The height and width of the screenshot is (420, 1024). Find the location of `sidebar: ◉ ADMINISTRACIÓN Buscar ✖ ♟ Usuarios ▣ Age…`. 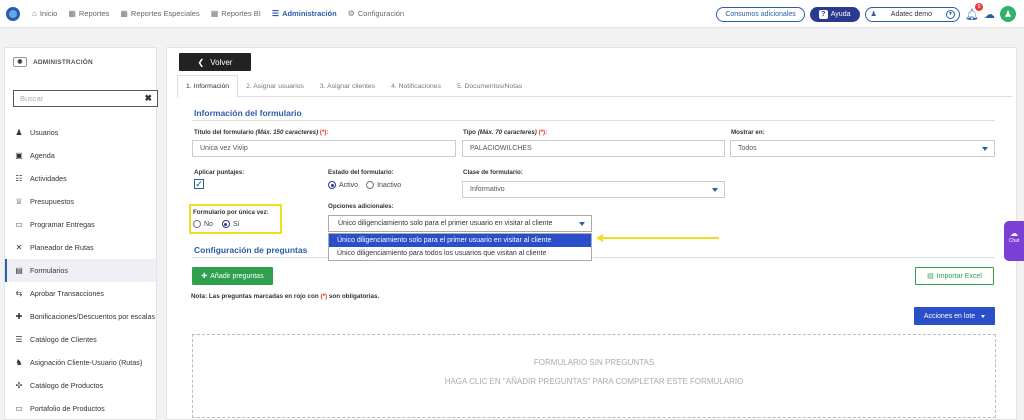

sidebar: ◉ ADMINISTRACIÓN Buscar ✖ ♟ Usuarios ▣ Age… is located at coordinates (81, 233).